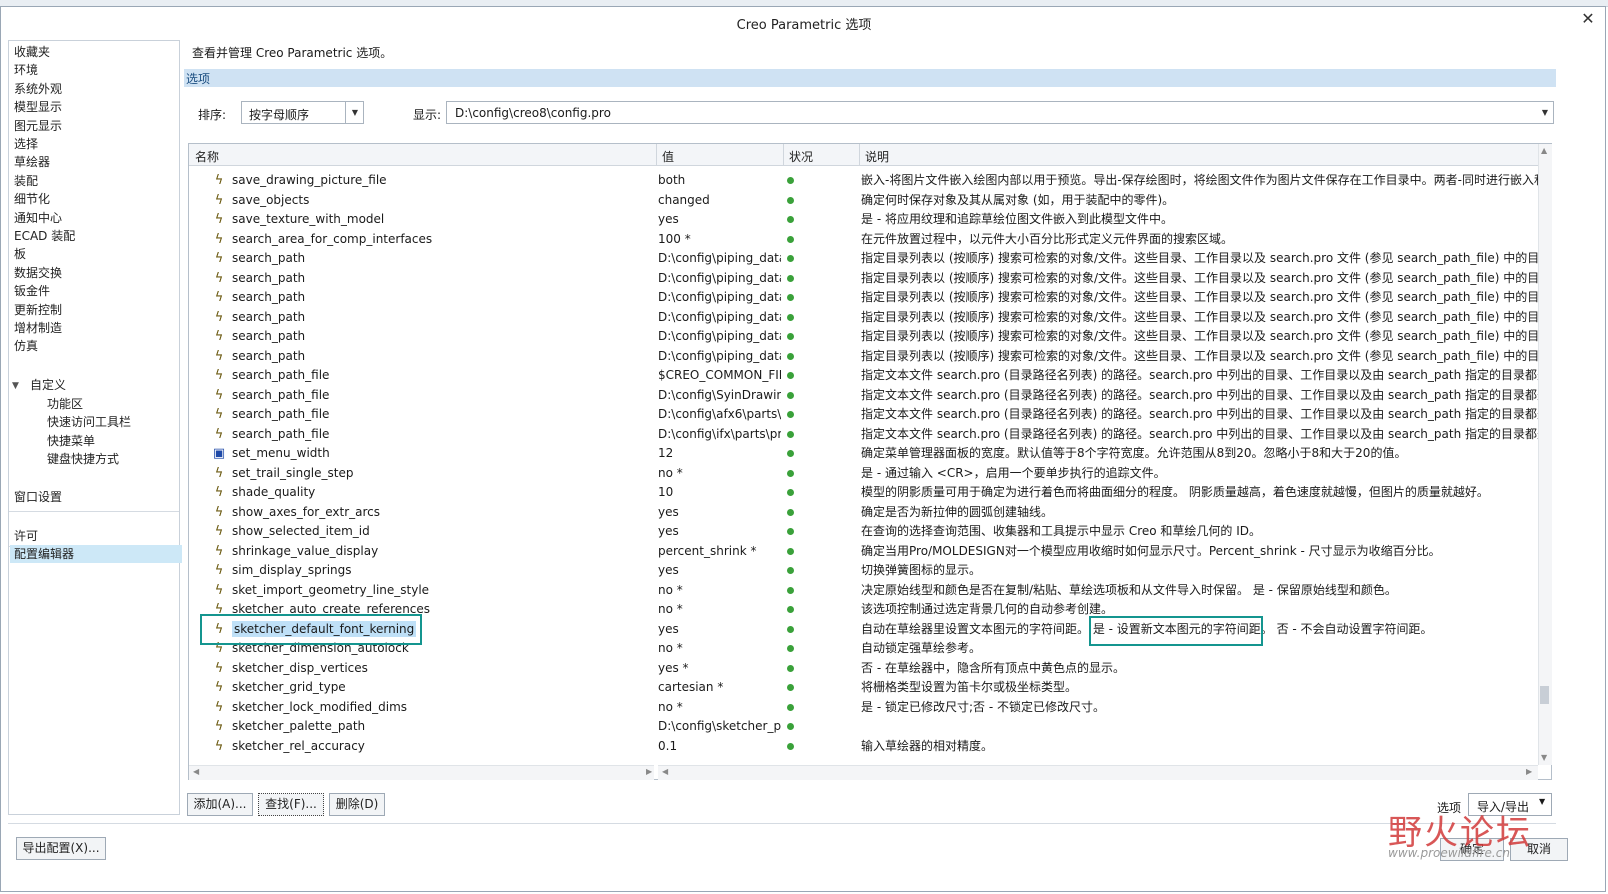 This screenshot has width=1608, height=894. What do you see at coordinates (20, 254) in the screenshot?
I see `nav-item: 板` at bounding box center [20, 254].